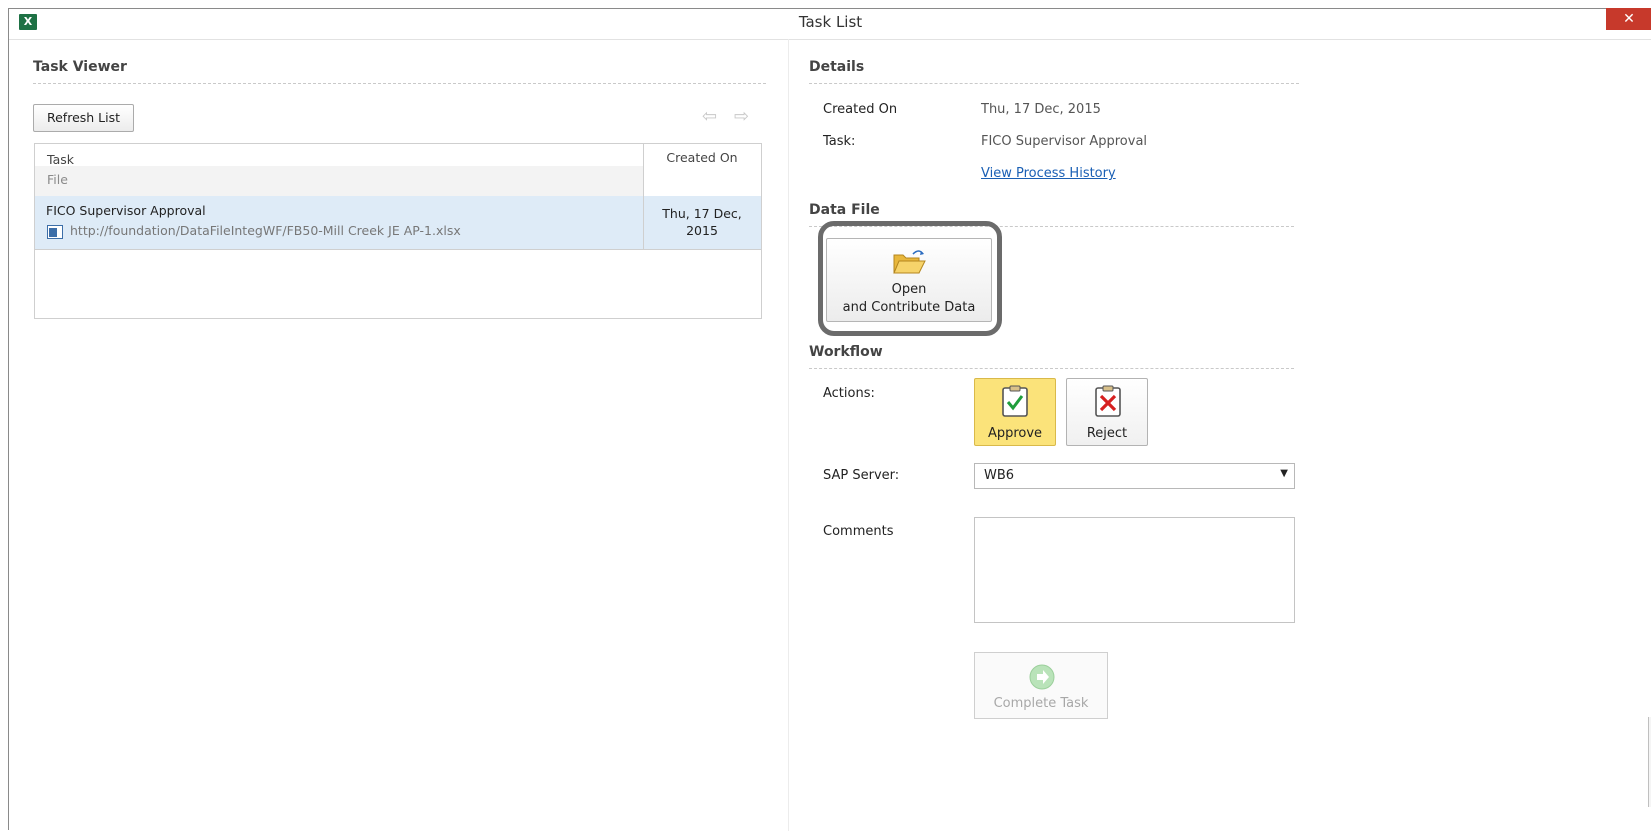  I want to click on column-header-file: File, so click(57, 179).